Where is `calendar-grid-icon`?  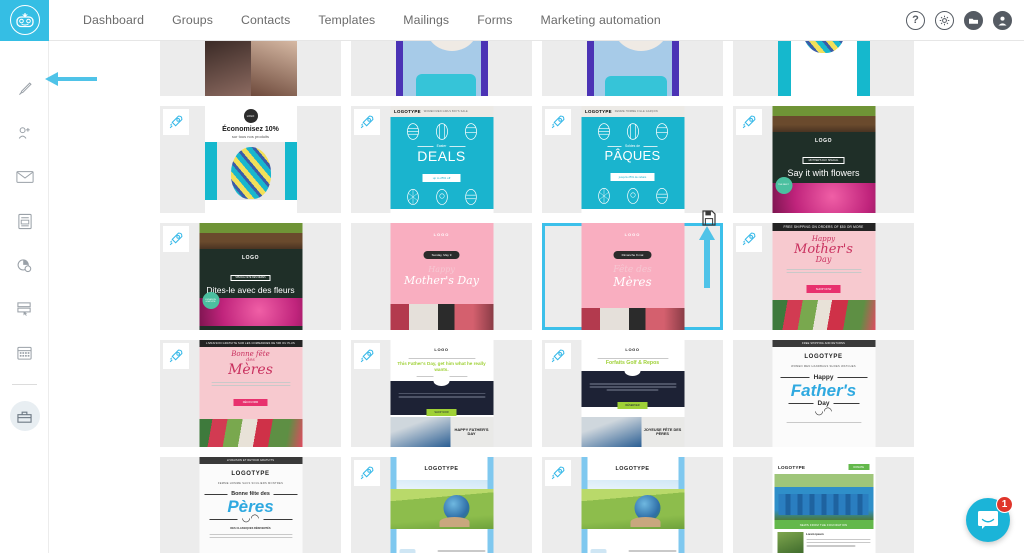
calendar-grid-icon is located at coordinates (24, 353).